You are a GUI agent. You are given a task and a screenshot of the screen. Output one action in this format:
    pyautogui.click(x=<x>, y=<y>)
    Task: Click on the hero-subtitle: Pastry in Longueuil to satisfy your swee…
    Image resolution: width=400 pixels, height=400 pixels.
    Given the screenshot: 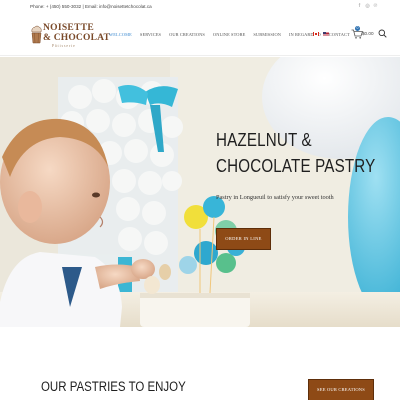 What is the action you would take?
    pyautogui.click(x=275, y=197)
    